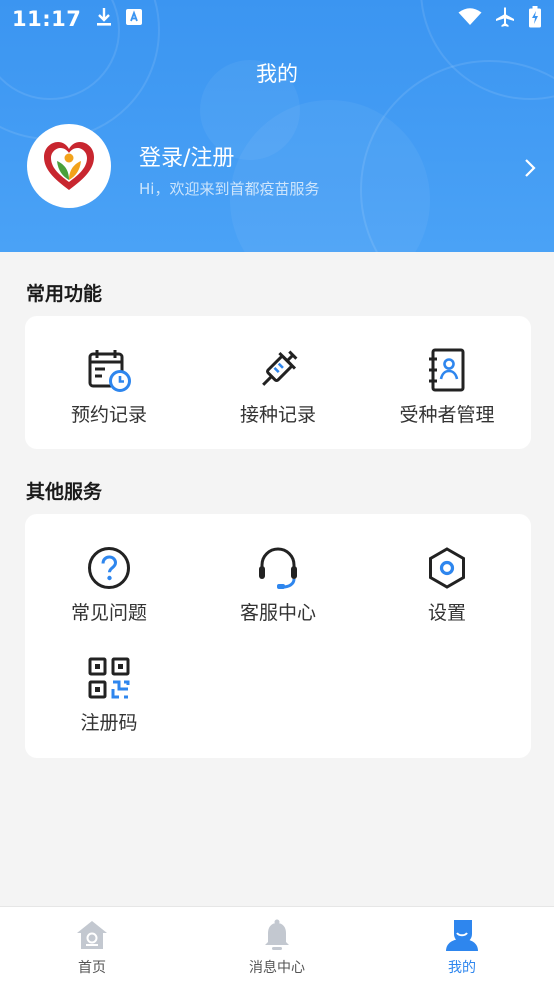  I want to click on tab-messages-label: 消息中心, so click(277, 968).